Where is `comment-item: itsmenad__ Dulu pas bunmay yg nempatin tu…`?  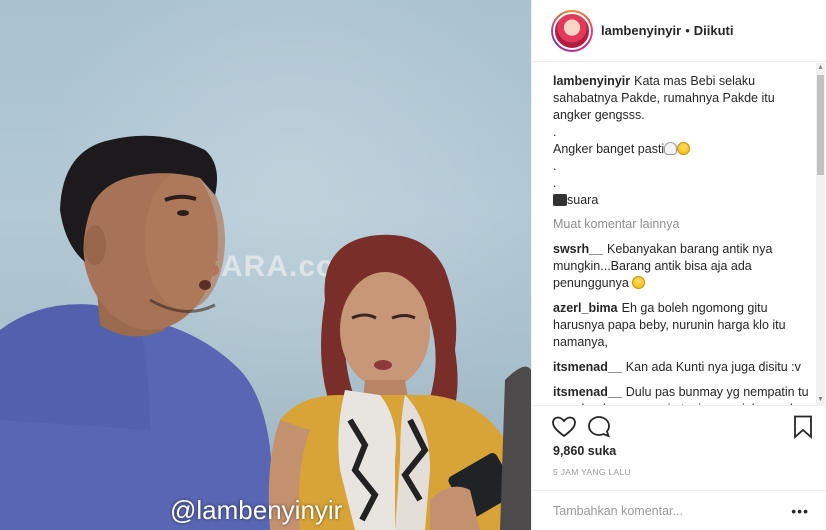
comment-item: itsmenad__ Dulu pas bunmay yg nempatin tu… is located at coordinates (682, 394).